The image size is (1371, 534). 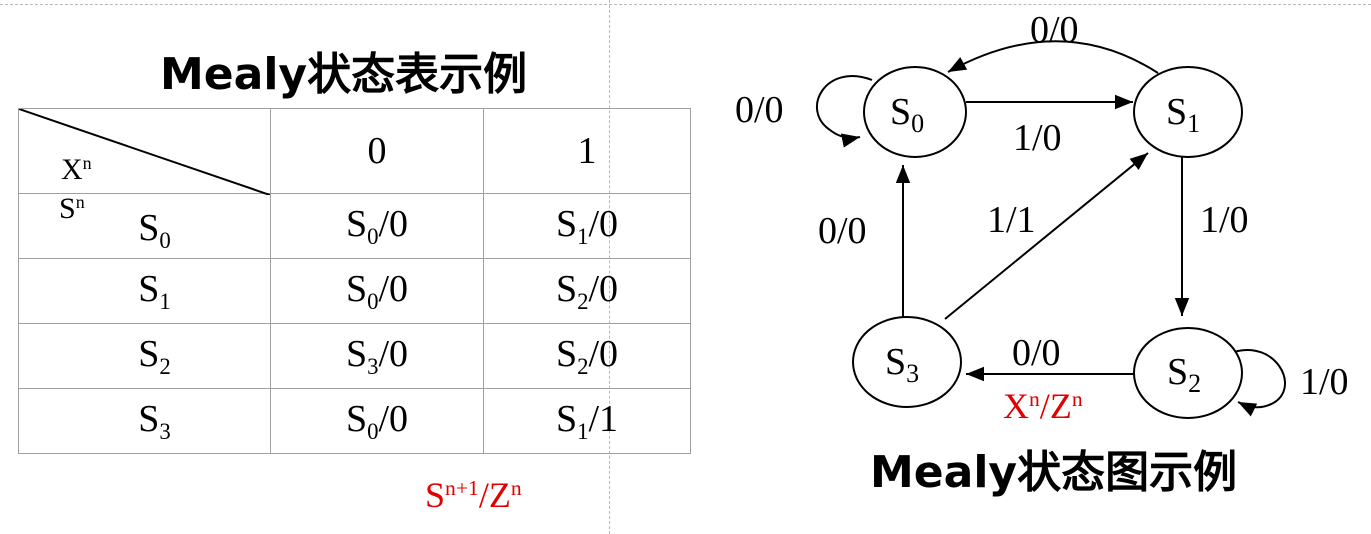 I want to click on edge-label-format-caption: Xn/Zn, so click(x=1043, y=406).